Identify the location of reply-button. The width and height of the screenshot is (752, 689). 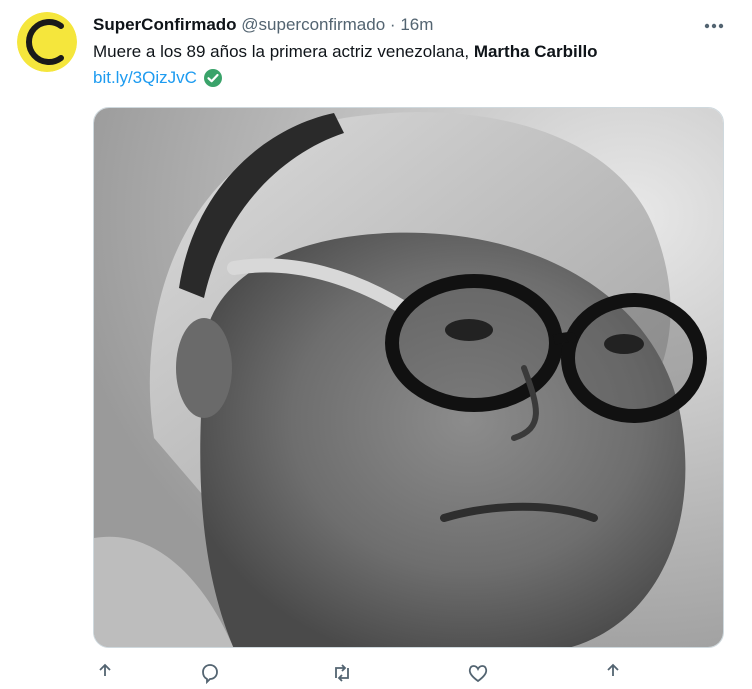
(210, 673).